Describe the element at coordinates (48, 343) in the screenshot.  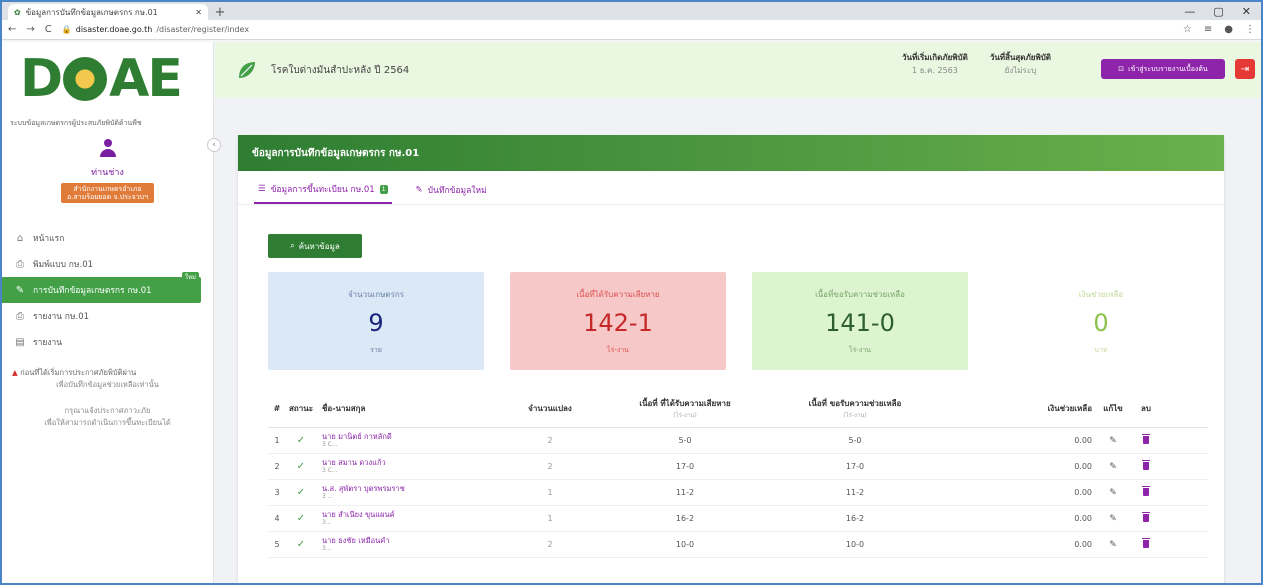
I see `sidebar-item-label: รายงาน` at that location.